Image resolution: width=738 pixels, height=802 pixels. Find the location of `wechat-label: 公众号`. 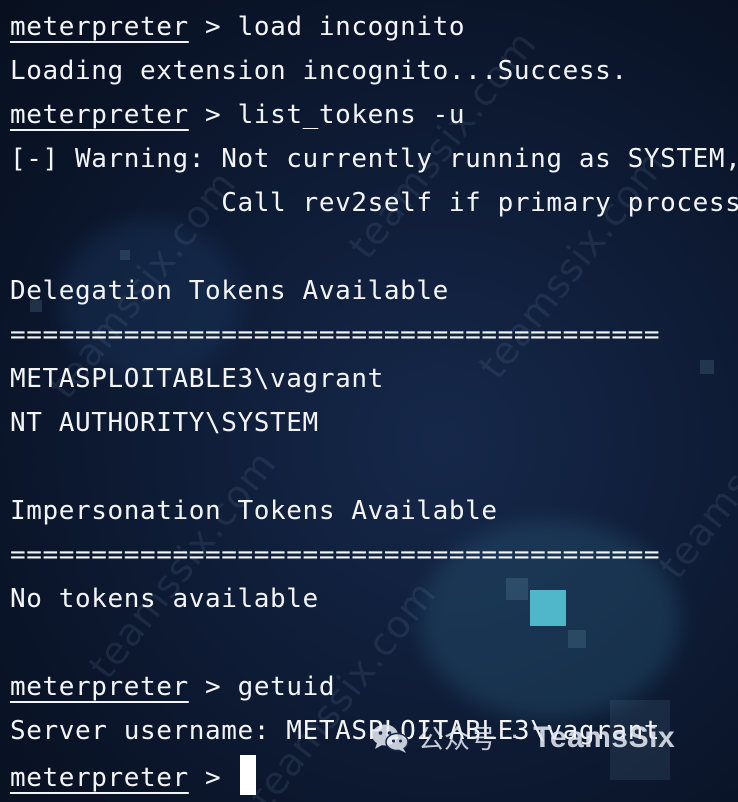

wechat-label: 公众号 is located at coordinates (457, 740).